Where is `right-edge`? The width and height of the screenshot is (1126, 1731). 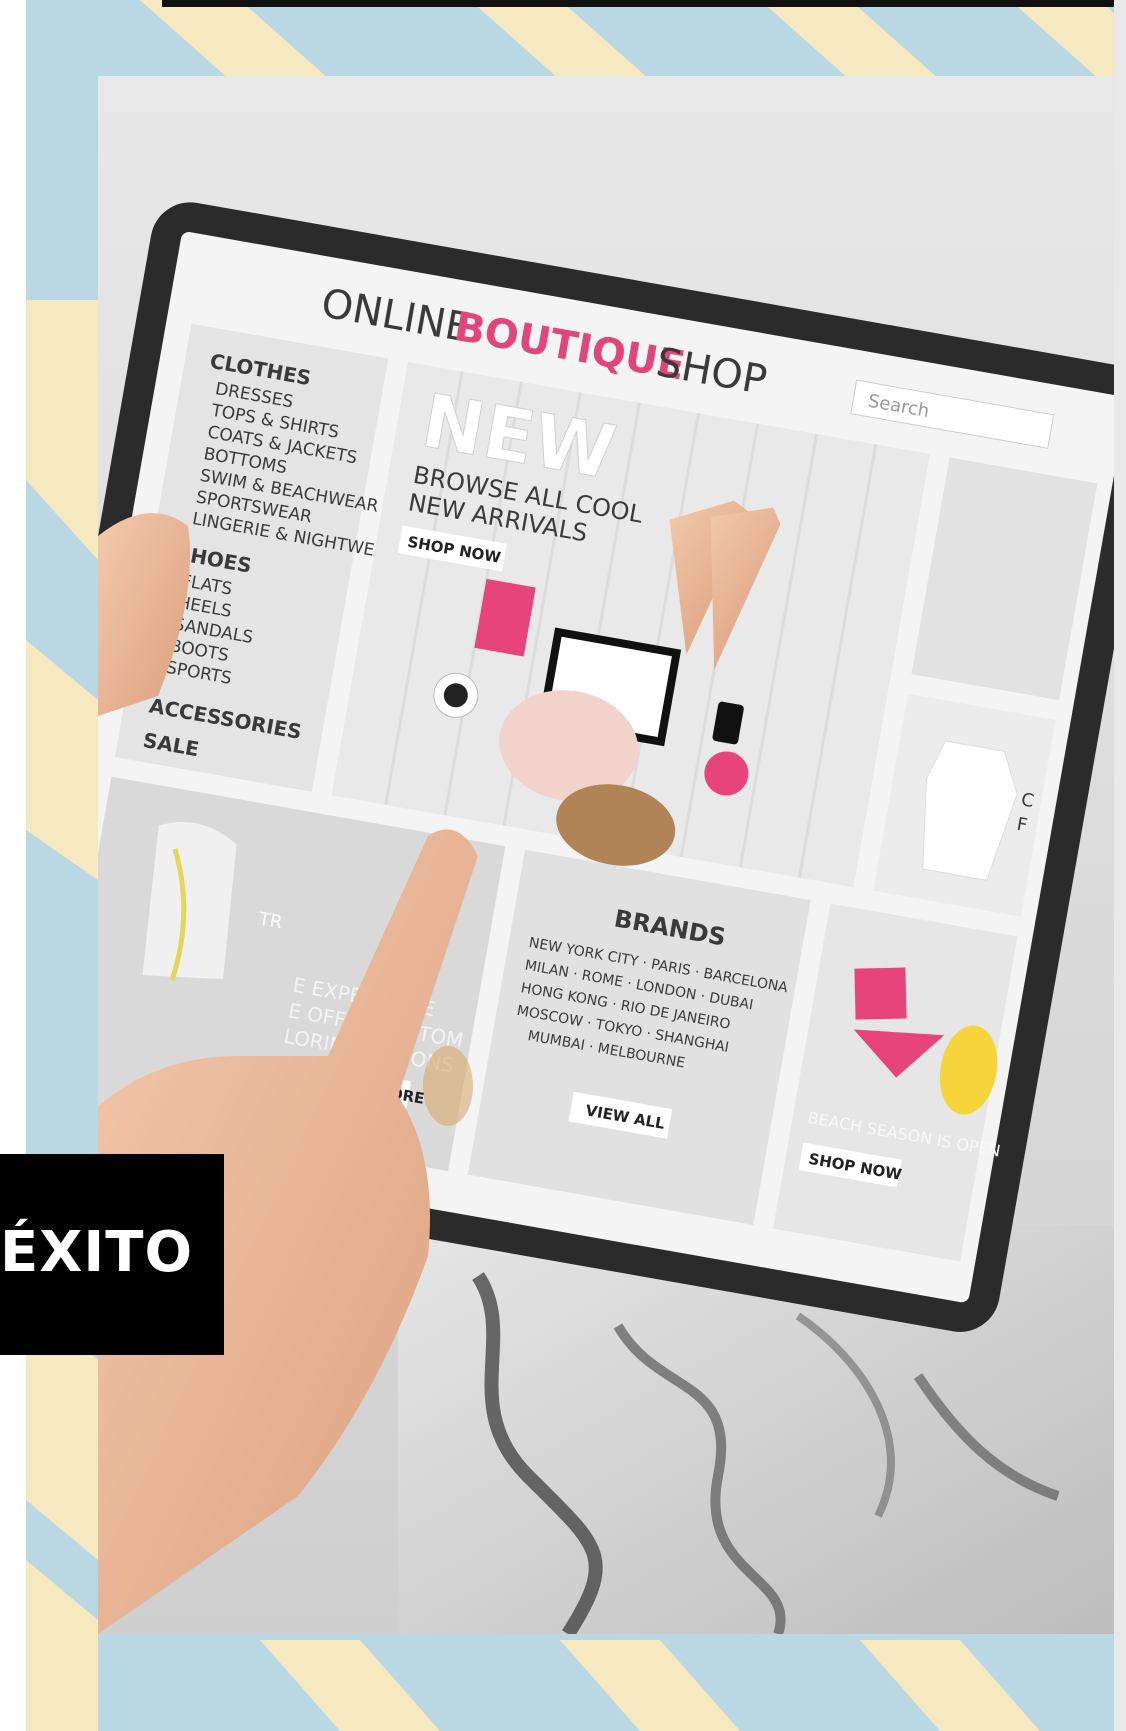 right-edge is located at coordinates (1120, 865).